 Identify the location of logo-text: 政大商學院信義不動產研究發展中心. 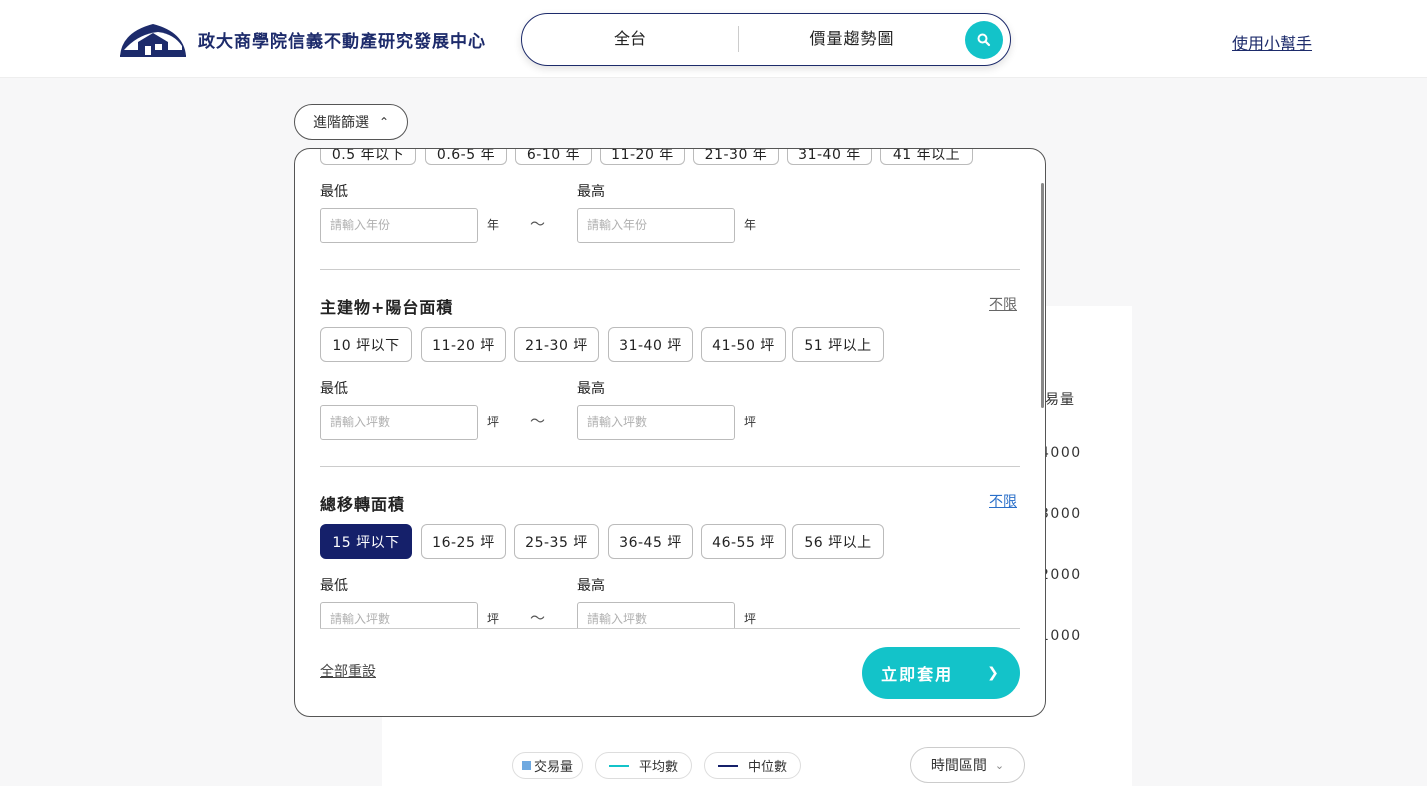
(342, 41).